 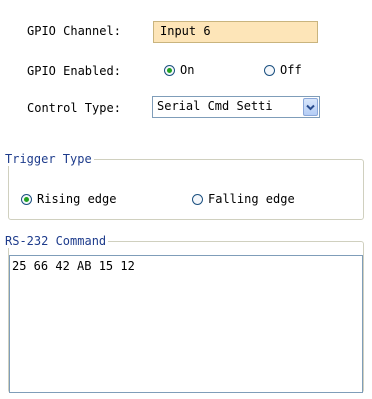 What do you see at coordinates (186, 189) in the screenshot?
I see `trigger-type-group` at bounding box center [186, 189].